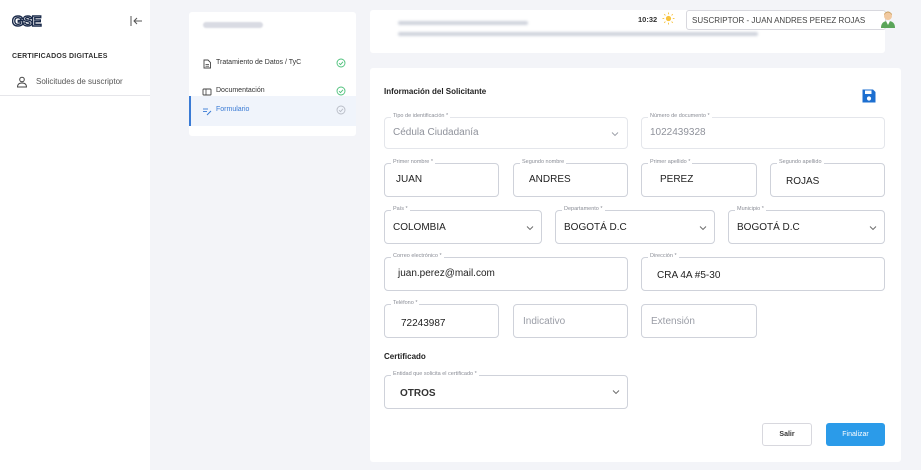 The width and height of the screenshot is (921, 470). What do you see at coordinates (405, 356) in the screenshot?
I see `certificado-section-title: Certificado` at bounding box center [405, 356].